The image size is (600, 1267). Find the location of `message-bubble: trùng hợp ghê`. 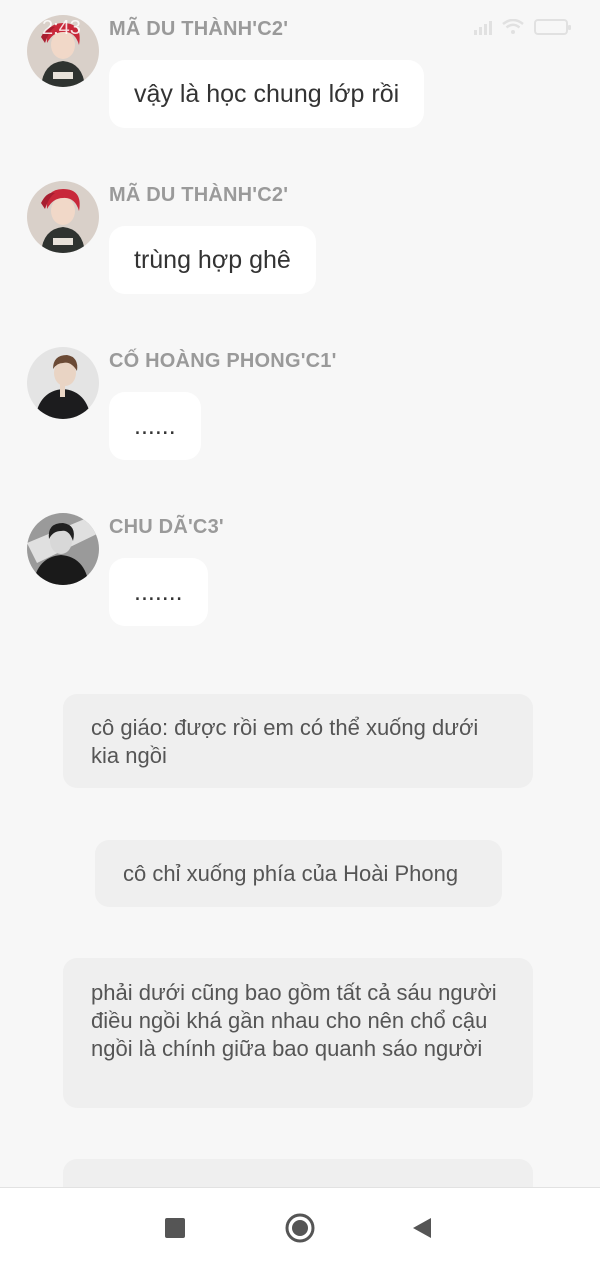

message-bubble: trùng hợp ghê is located at coordinates (212, 260).